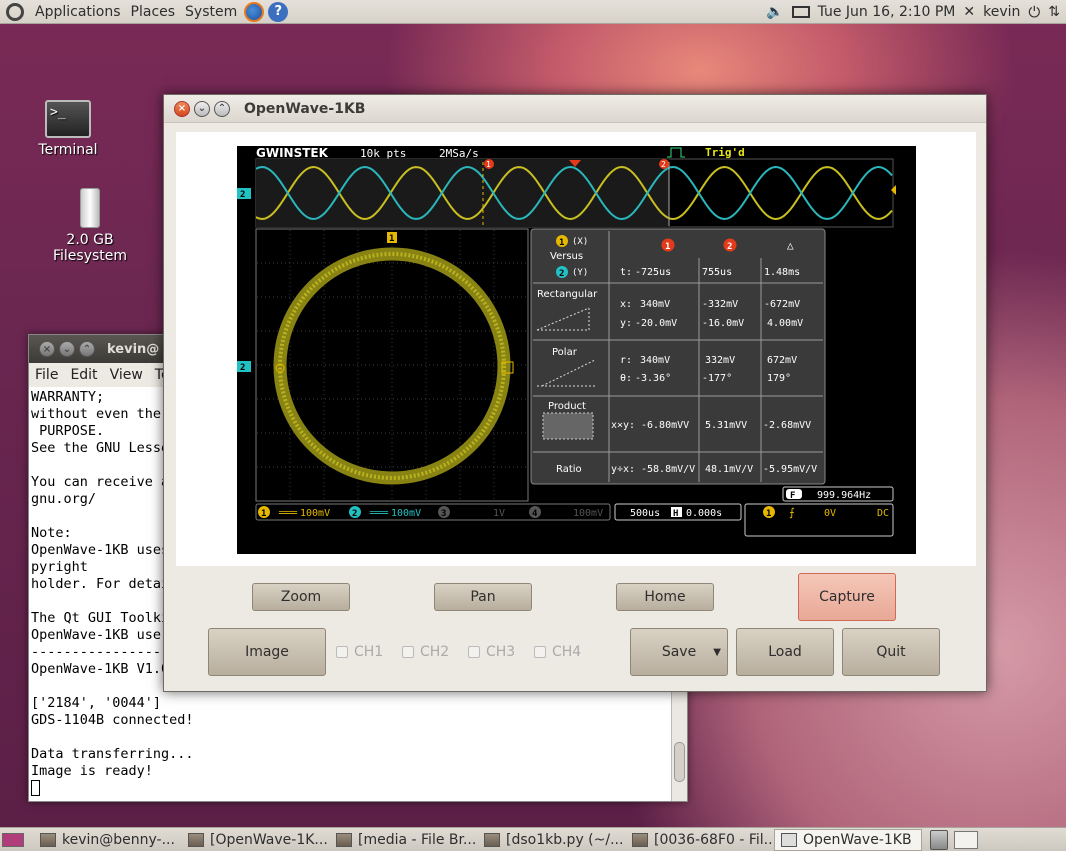 This screenshot has width=1066, height=851. What do you see at coordinates (406, 513) in the screenshot?
I see `ch2-scale: 100mV` at bounding box center [406, 513].